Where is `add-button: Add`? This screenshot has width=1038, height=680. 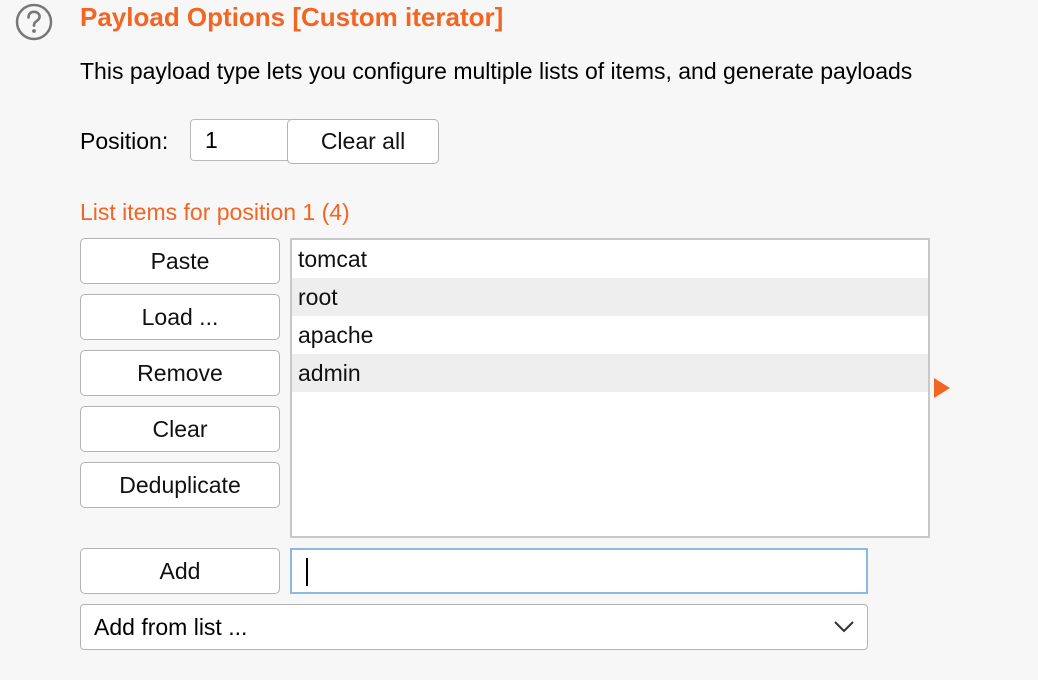 add-button: Add is located at coordinates (180, 571).